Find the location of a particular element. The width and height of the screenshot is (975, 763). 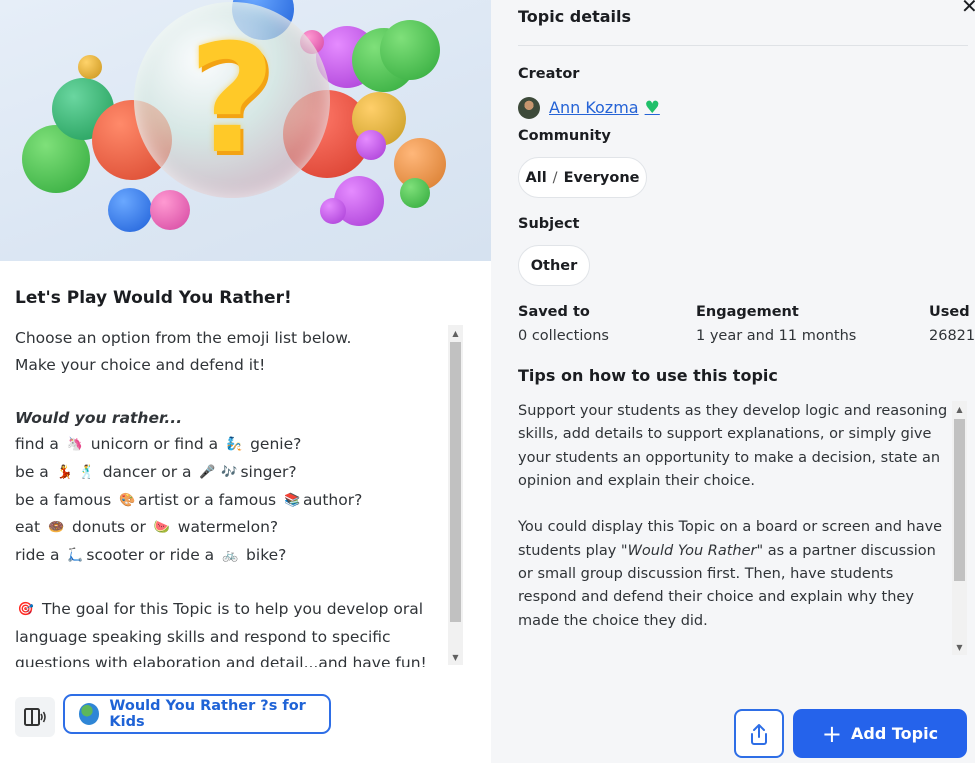

description-scrollbar: ▲ ▼ is located at coordinates (455, 495).